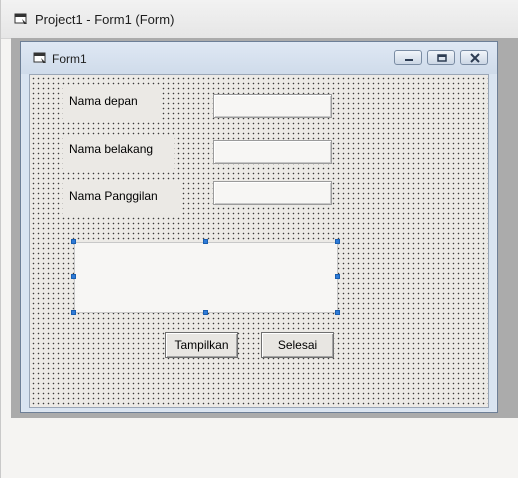  I want to click on label-nama-panggilan: Nama Panggilan, so click(121, 199).